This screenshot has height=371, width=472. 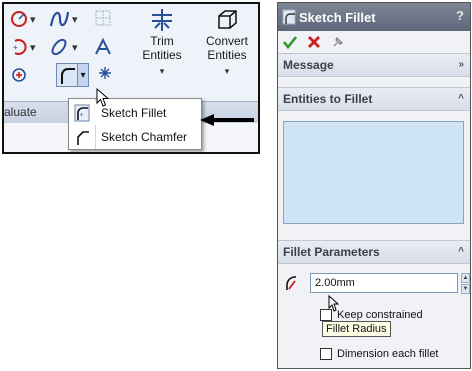 I want to click on fillet-radius-tooltip: Fillet Radius, so click(x=356, y=329).